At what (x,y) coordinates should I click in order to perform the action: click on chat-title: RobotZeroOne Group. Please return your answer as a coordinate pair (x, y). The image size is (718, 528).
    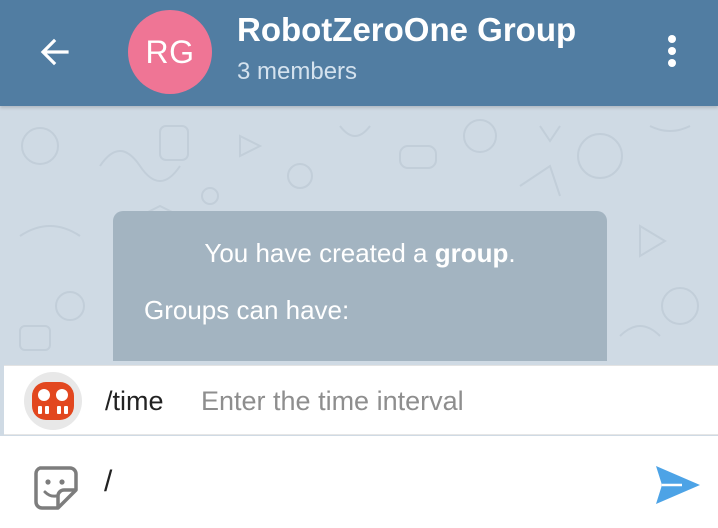
    Looking at the image, I should click on (406, 30).